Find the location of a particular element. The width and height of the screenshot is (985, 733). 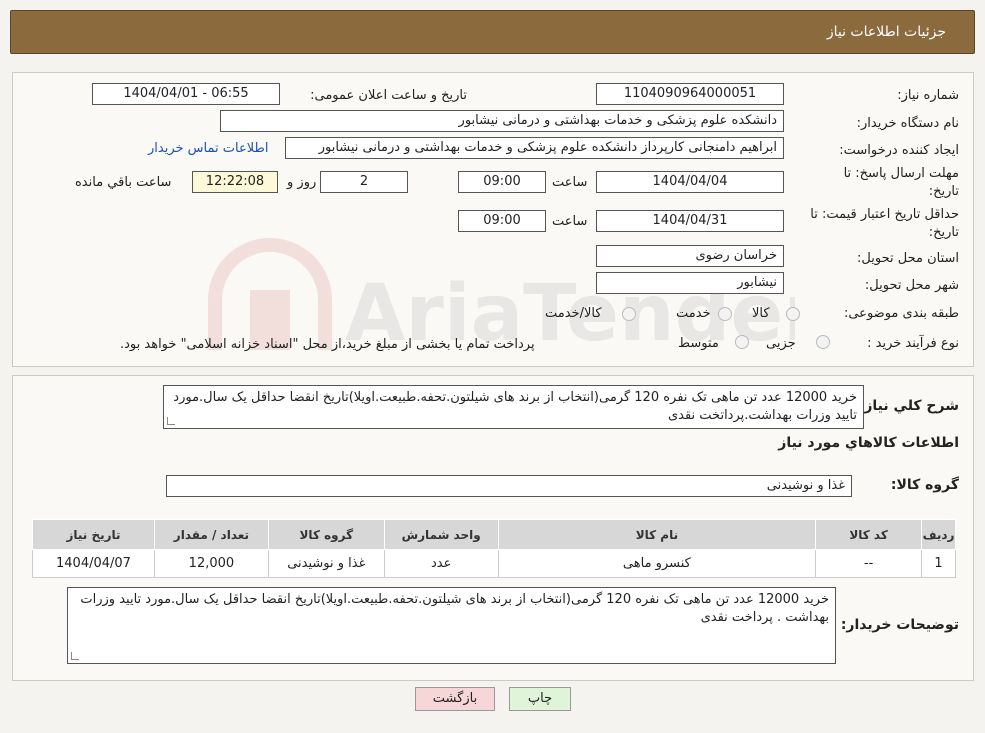

need-number-field: 1104090964000051 is located at coordinates (690, 94).